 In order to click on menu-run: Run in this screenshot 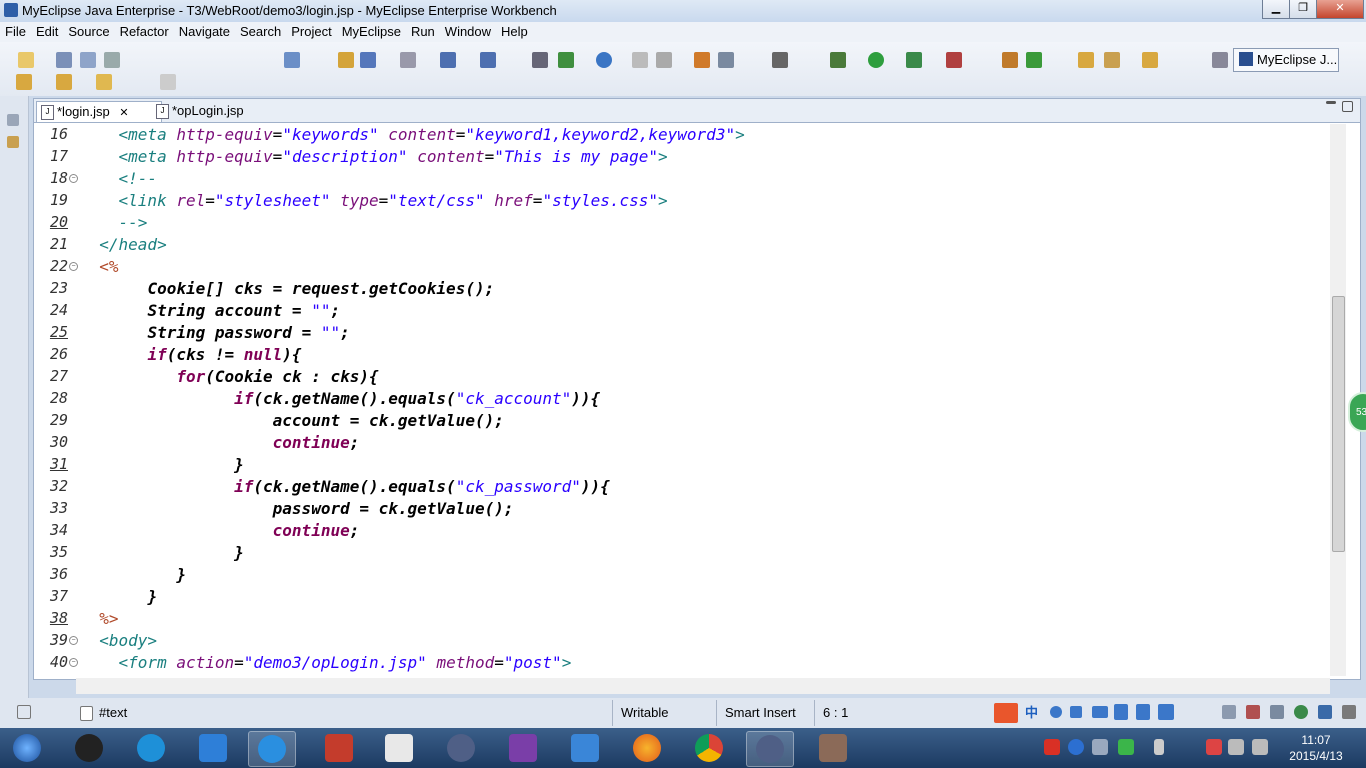, I will do `click(423, 31)`.